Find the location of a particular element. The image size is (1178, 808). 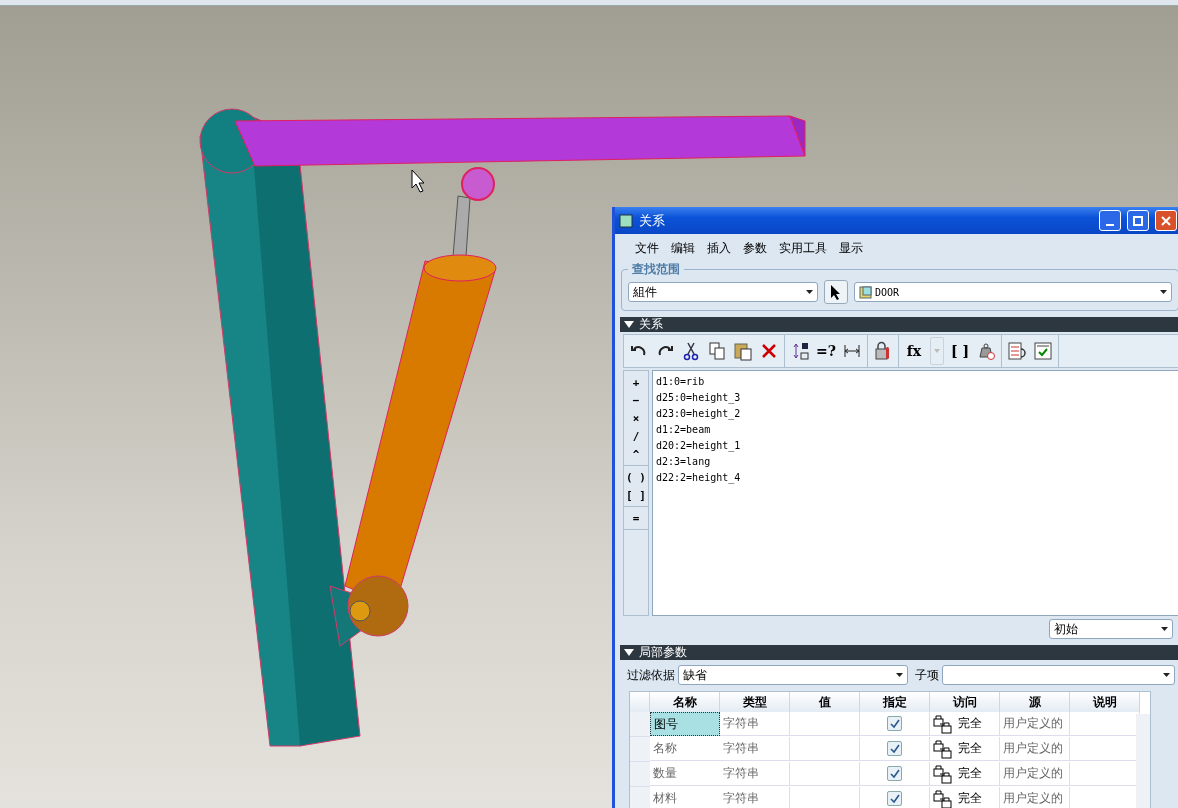

relation-line: d2:3=lang is located at coordinates (684, 462).